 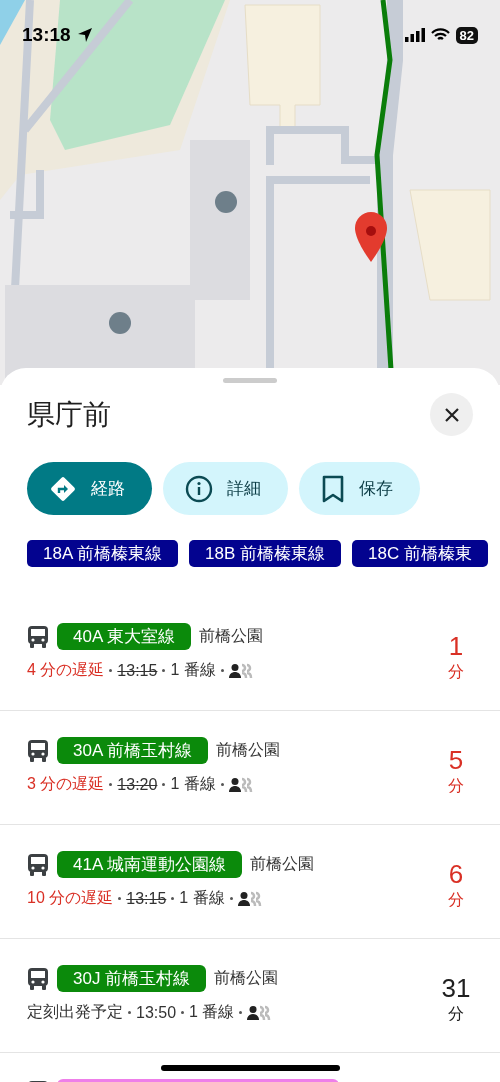 I want to click on eta-minutes: 5, so click(x=456, y=760).